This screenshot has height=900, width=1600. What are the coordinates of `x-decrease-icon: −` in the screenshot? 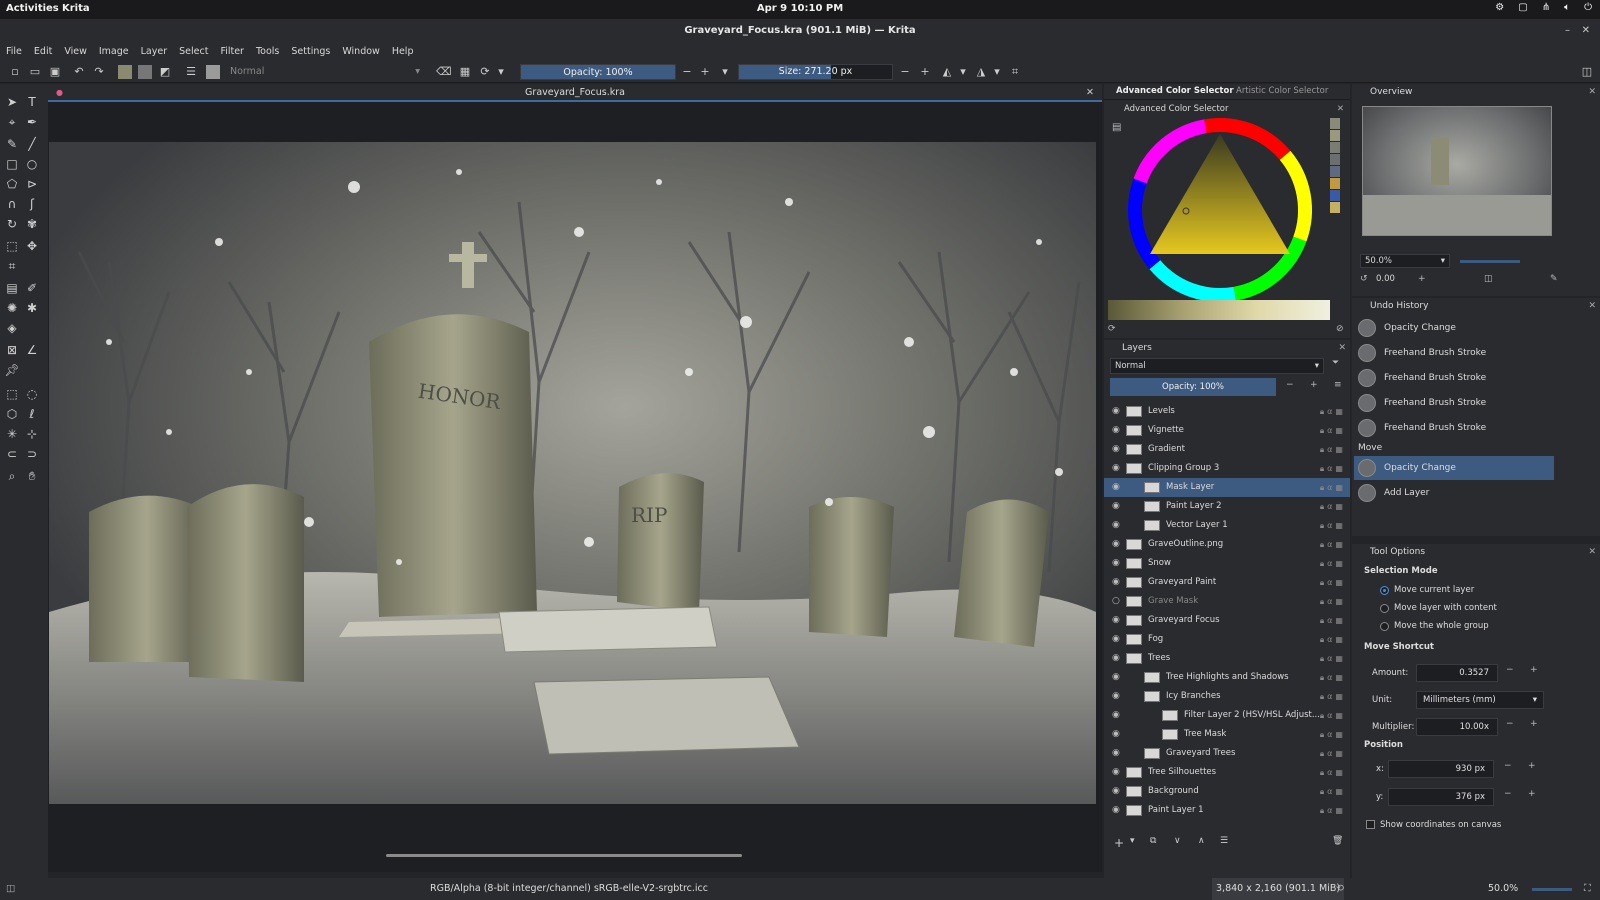 It's located at (1508, 766).